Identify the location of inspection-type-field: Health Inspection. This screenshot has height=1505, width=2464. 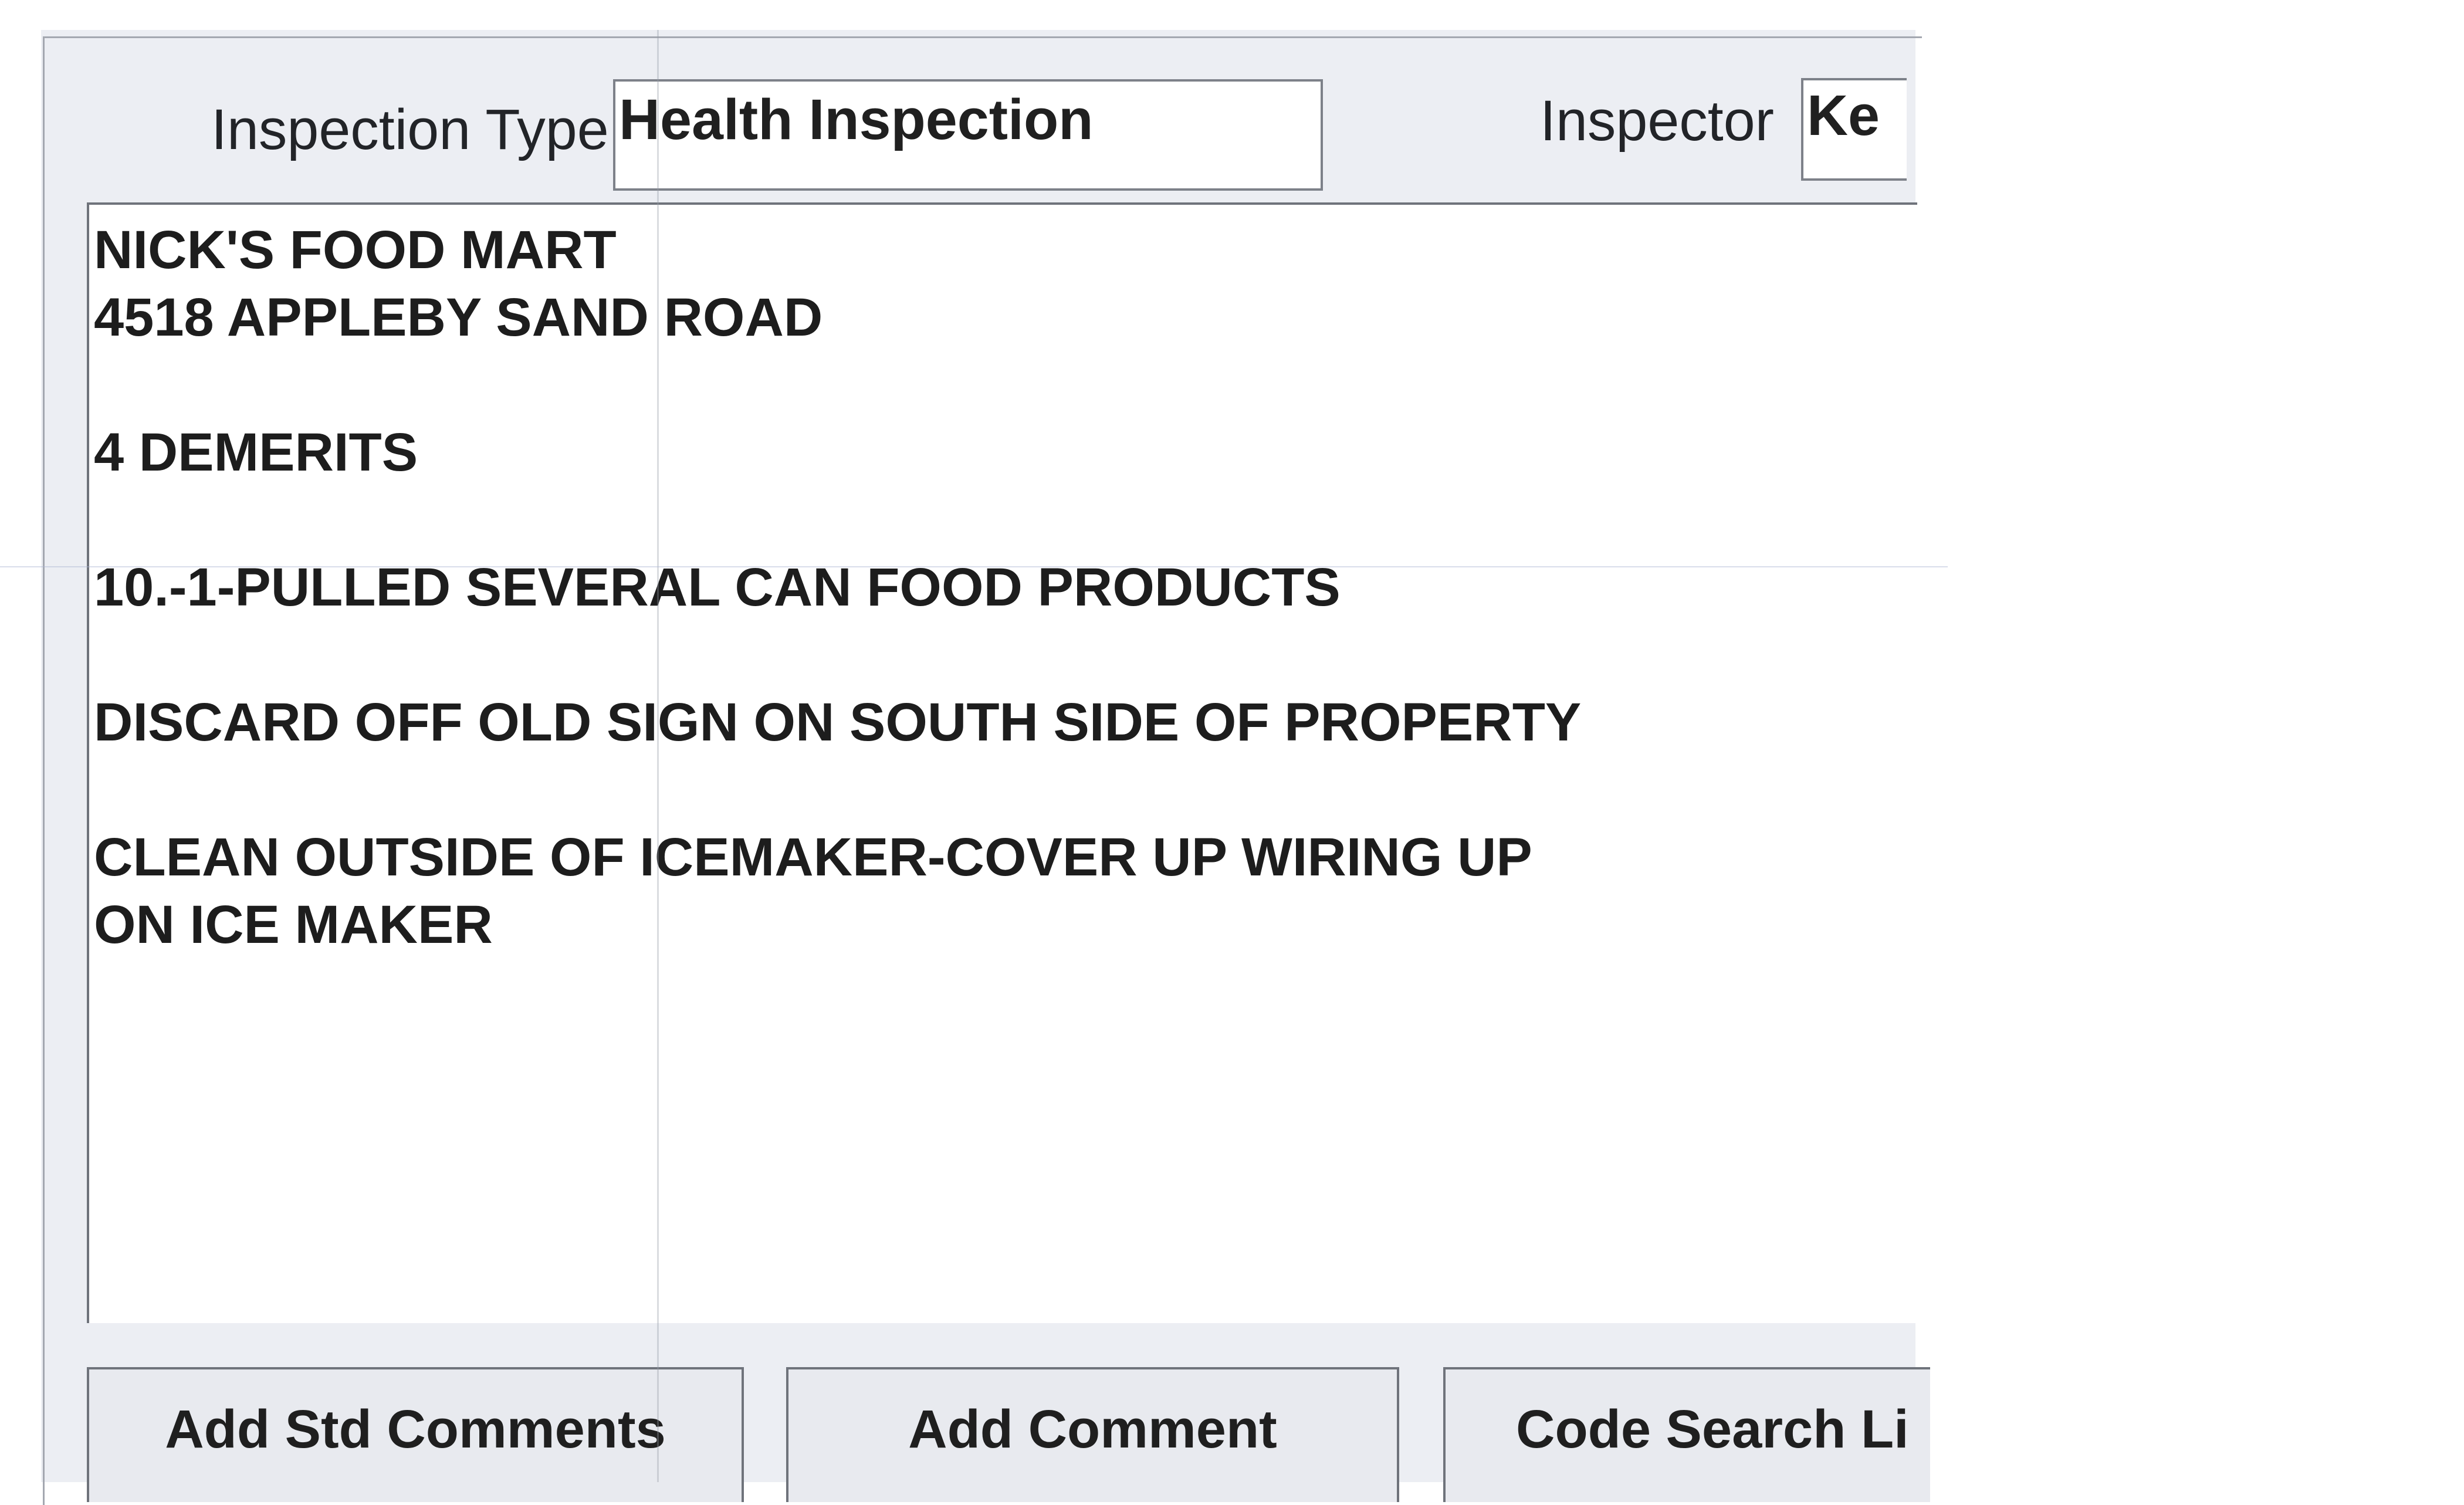
(968, 135).